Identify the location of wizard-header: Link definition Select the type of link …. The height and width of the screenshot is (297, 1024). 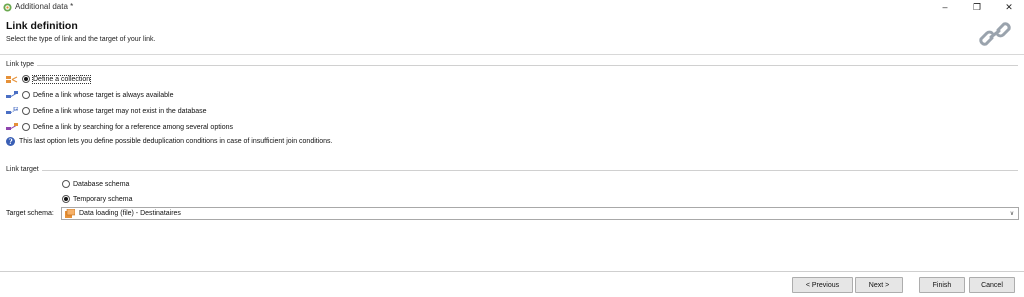
(512, 34).